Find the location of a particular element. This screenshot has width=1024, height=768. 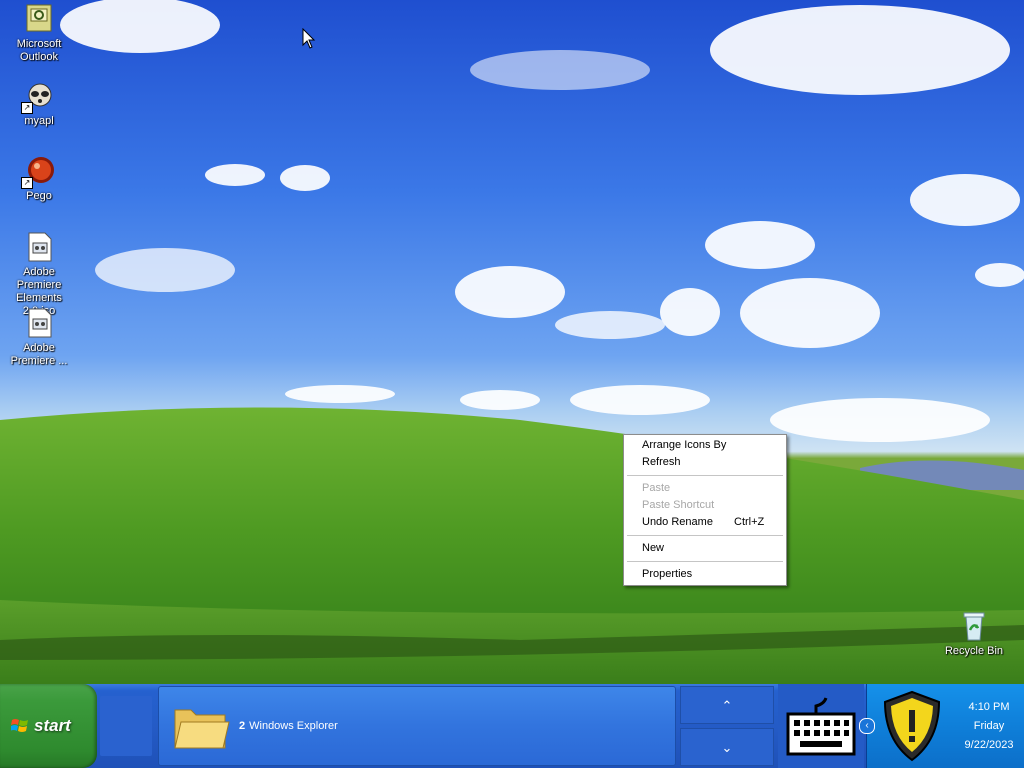

menu-accelerator: Ctrl+Z is located at coordinates (749, 522).